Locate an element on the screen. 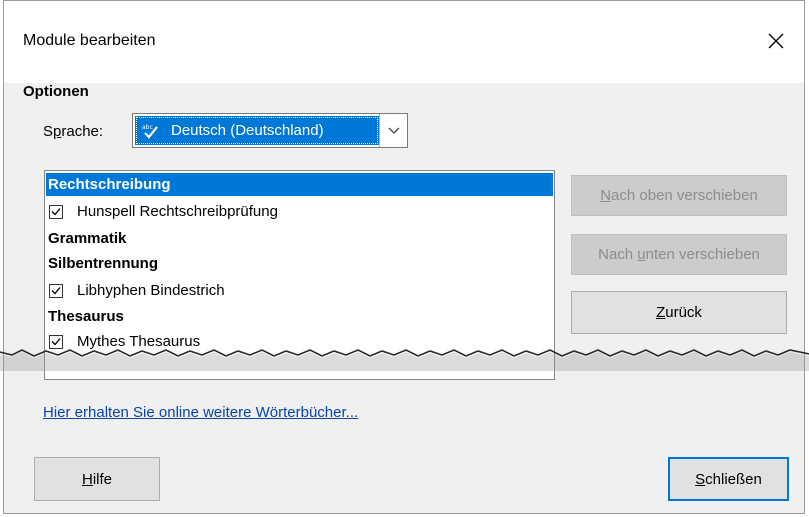  checkbox-hunspell is located at coordinates (56, 211).